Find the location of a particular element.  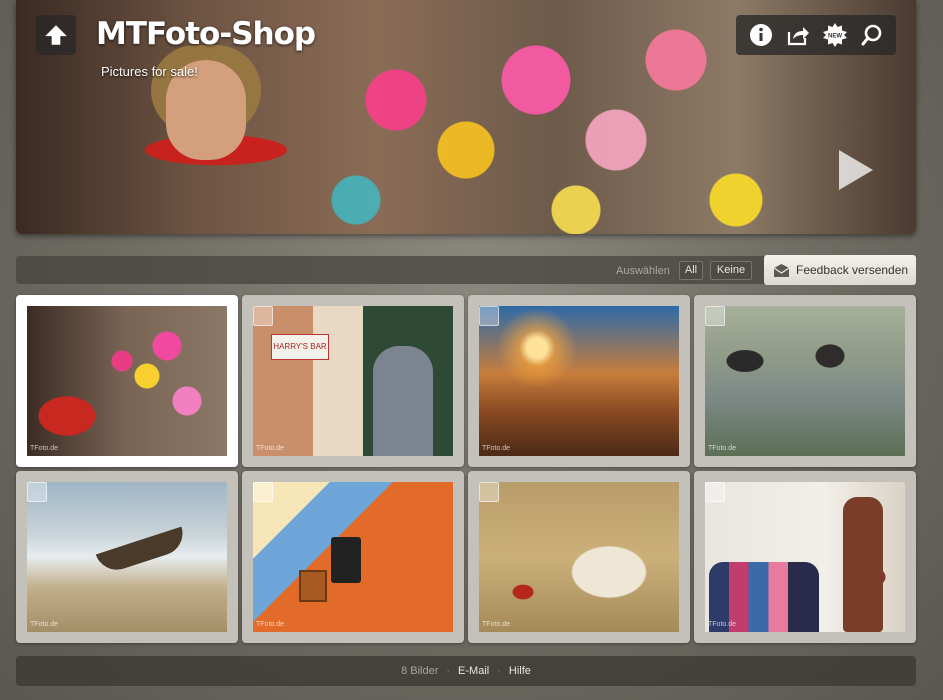

photo-statue is located at coordinates (863, 564).